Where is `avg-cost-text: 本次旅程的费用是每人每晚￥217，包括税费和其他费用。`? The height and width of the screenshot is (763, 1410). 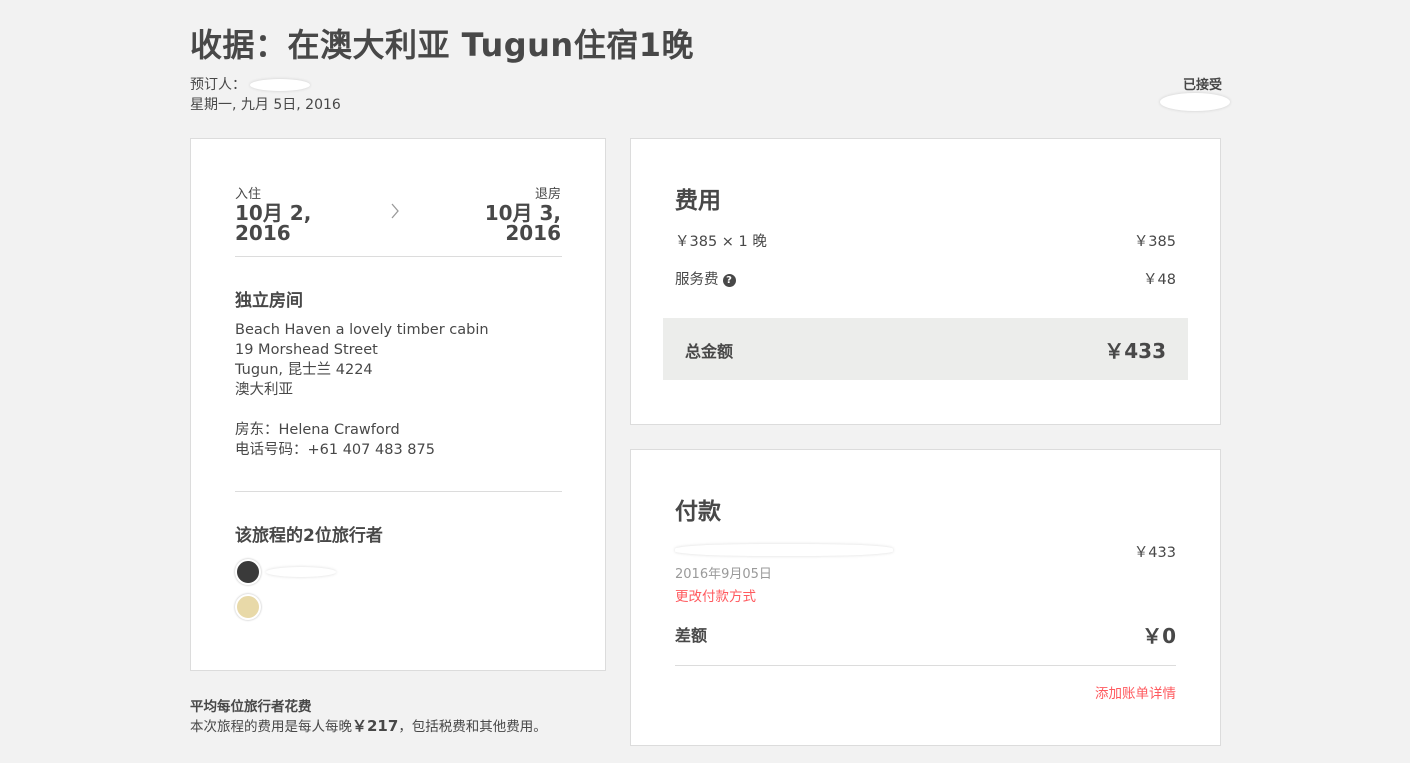
avg-cost-text: 本次旅程的费用是每人每晚￥217，包括税费和其他费用。 is located at coordinates (368, 725).